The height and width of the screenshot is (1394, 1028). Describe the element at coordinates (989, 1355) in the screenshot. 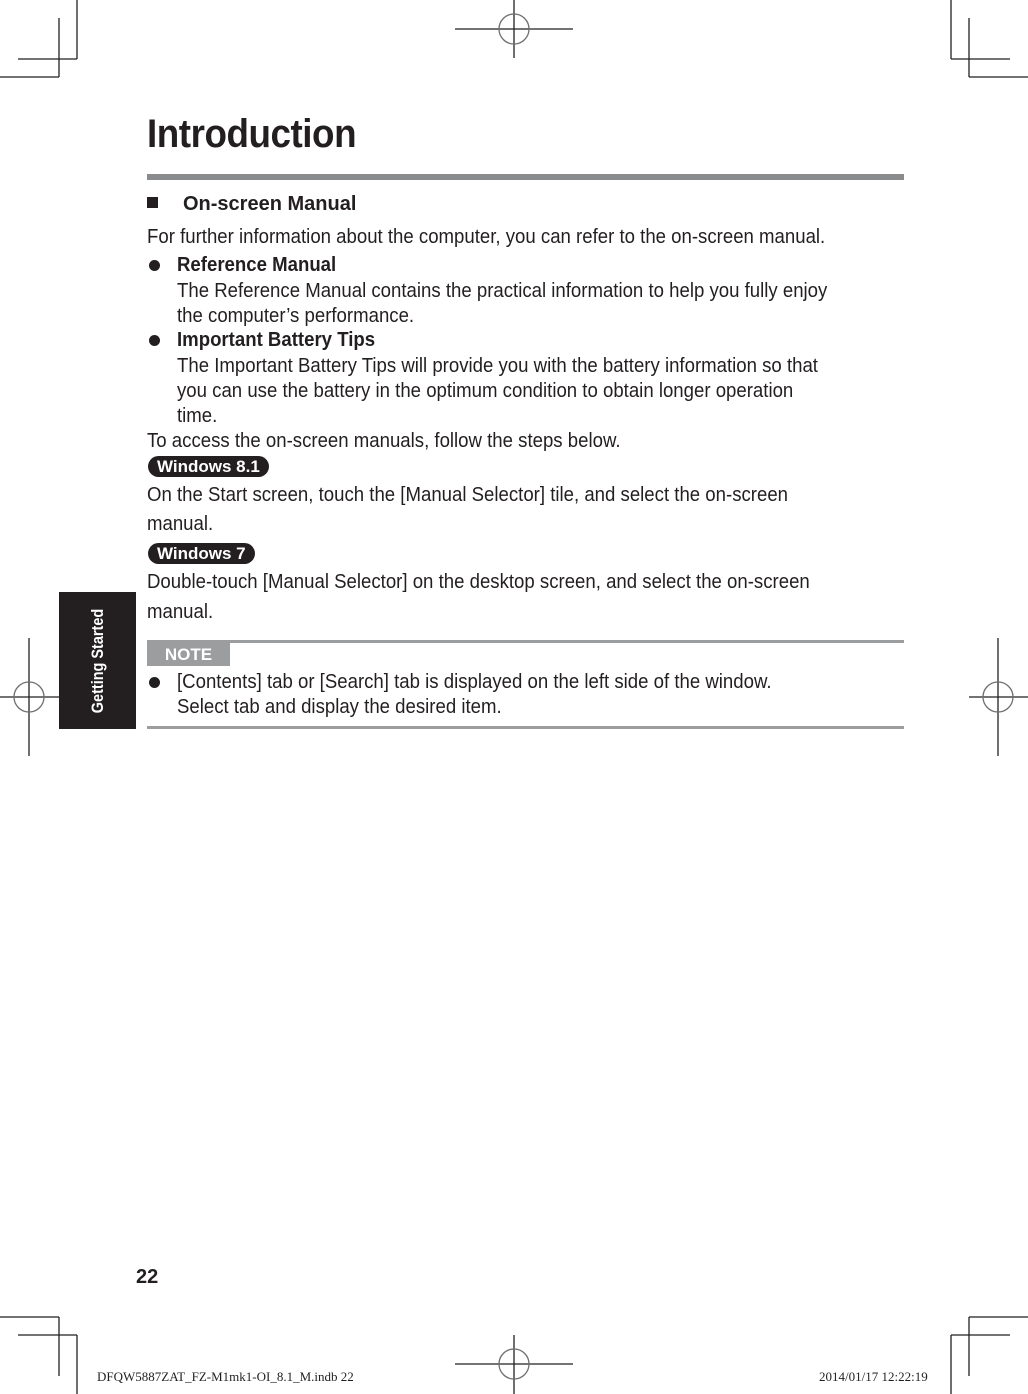

I see `crop-mark-bottom-right` at that location.